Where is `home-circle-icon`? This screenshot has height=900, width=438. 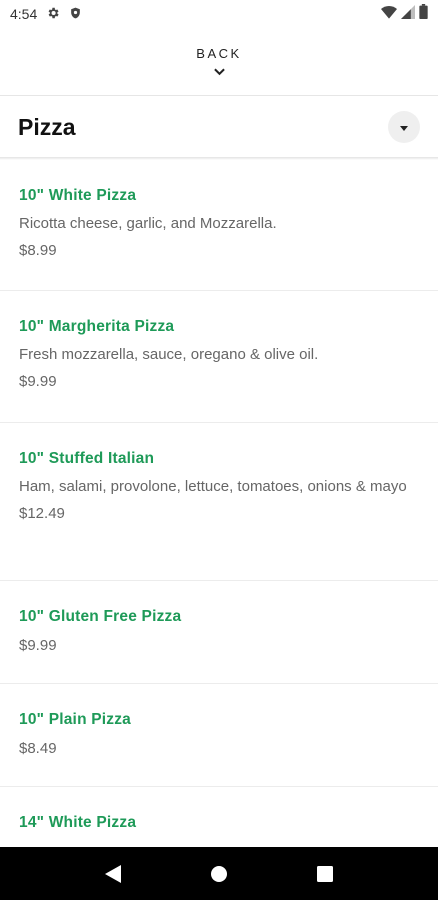
home-circle-icon is located at coordinates (219, 874).